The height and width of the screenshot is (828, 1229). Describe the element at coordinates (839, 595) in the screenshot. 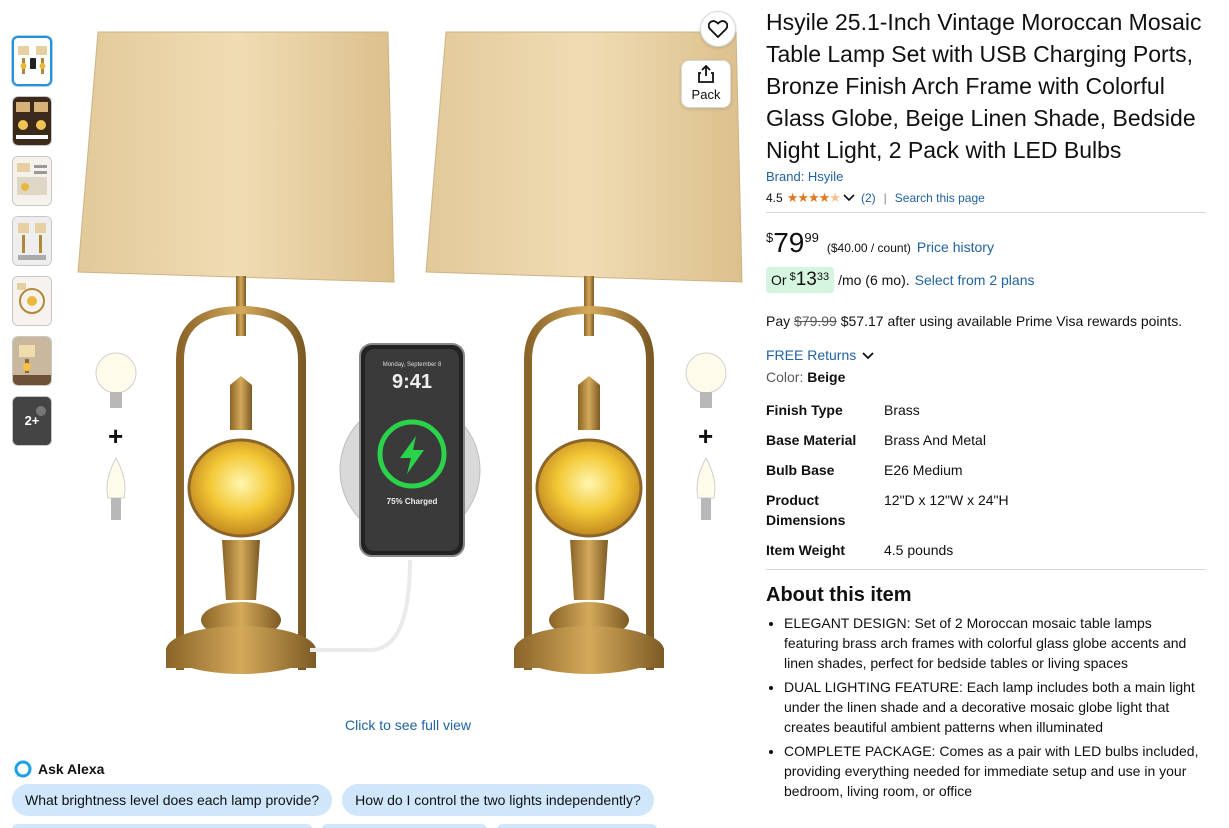

I see `about-heading: About this item` at that location.